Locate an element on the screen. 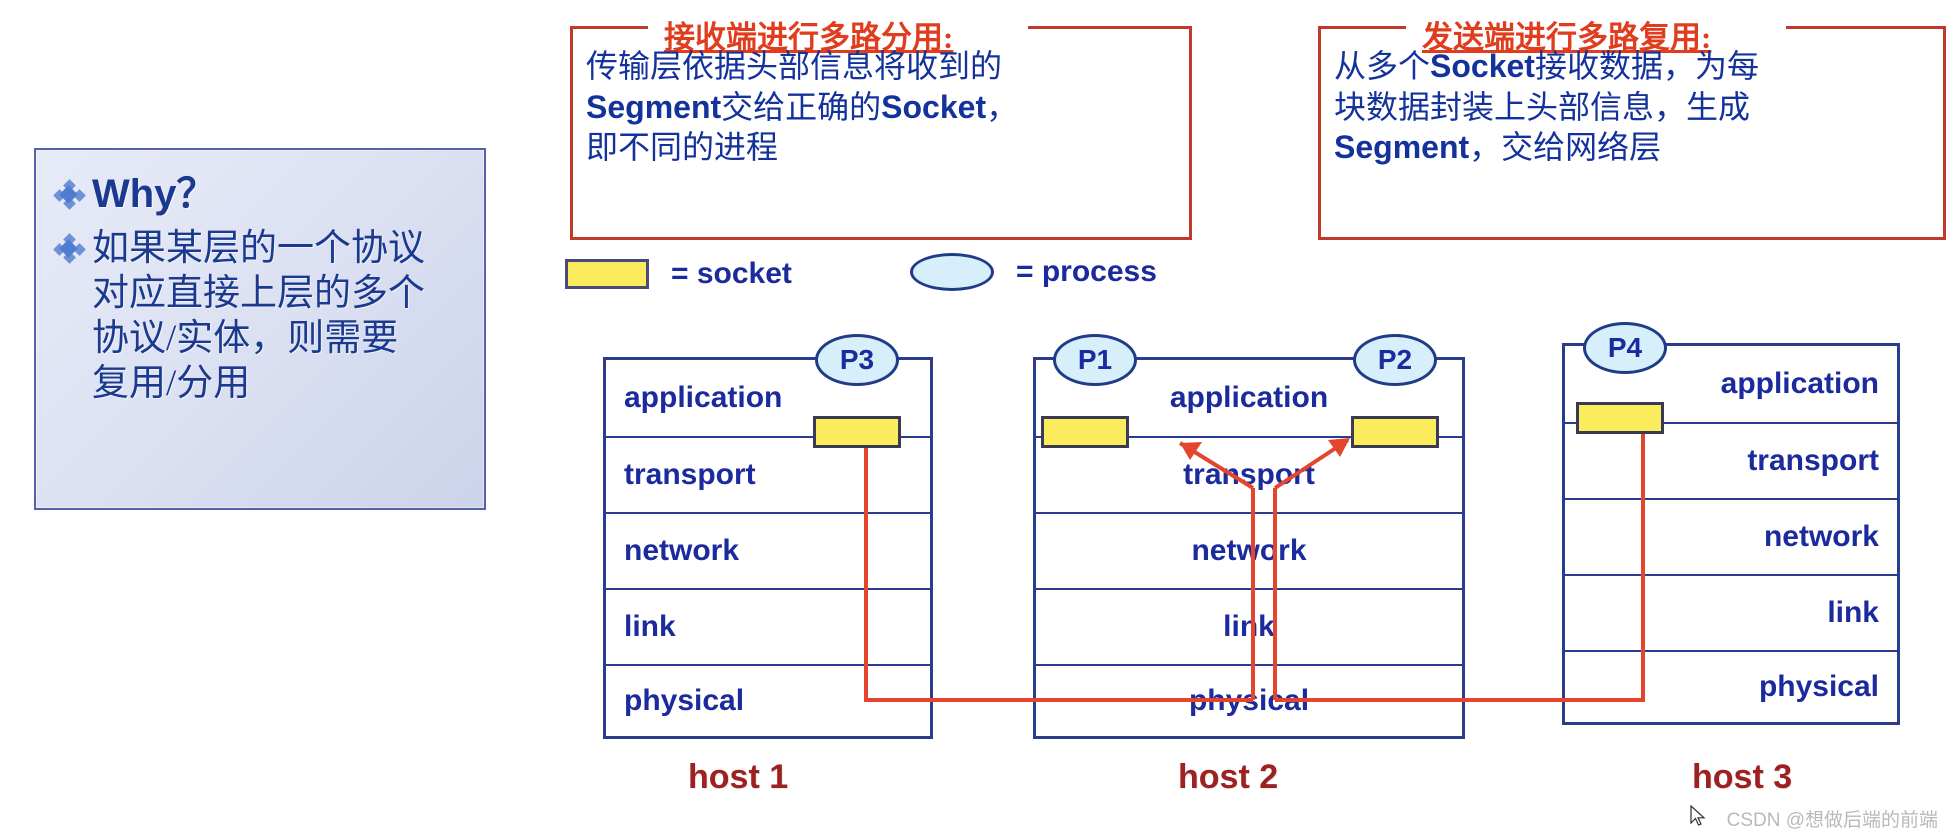  process-bubble-p1: P1 is located at coordinates (1095, 360).